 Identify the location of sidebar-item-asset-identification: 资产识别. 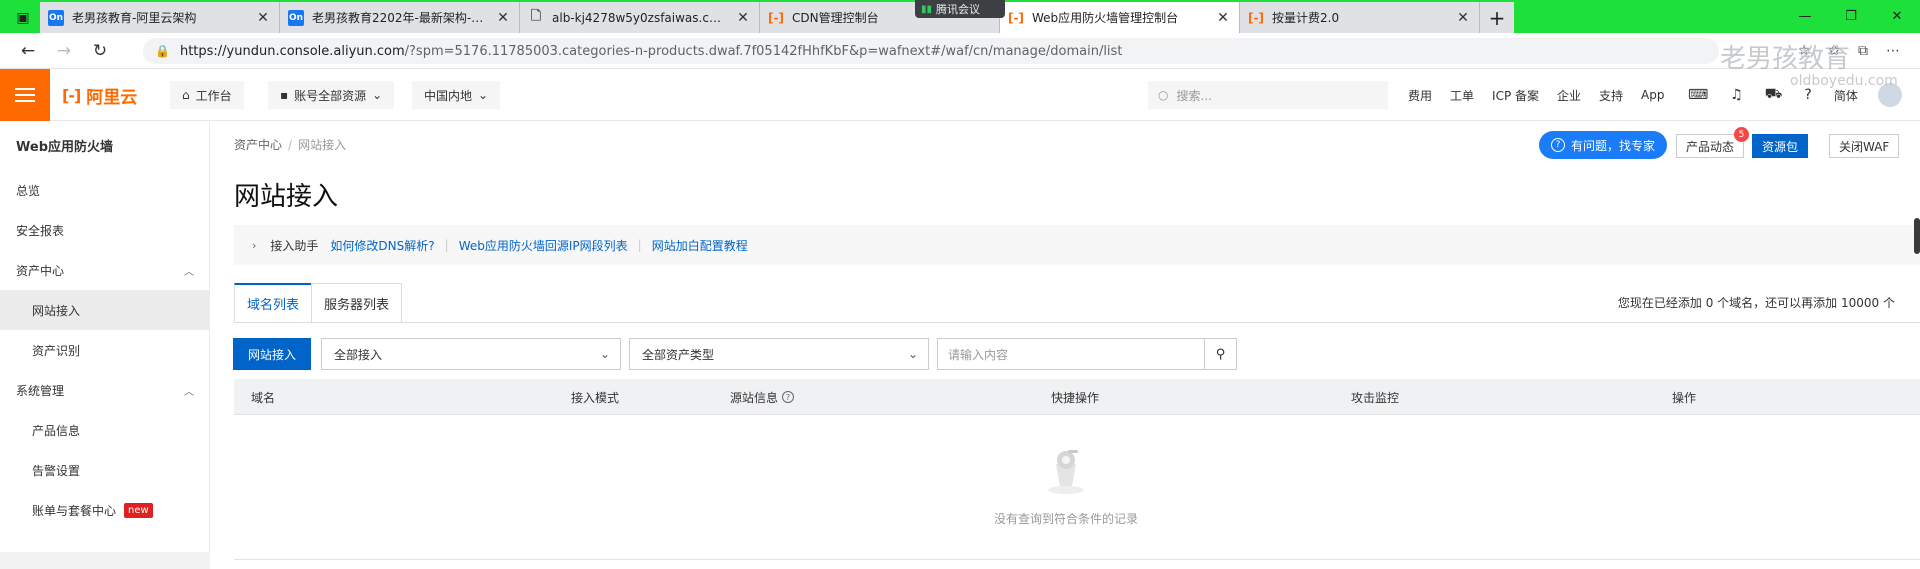
(105, 350).